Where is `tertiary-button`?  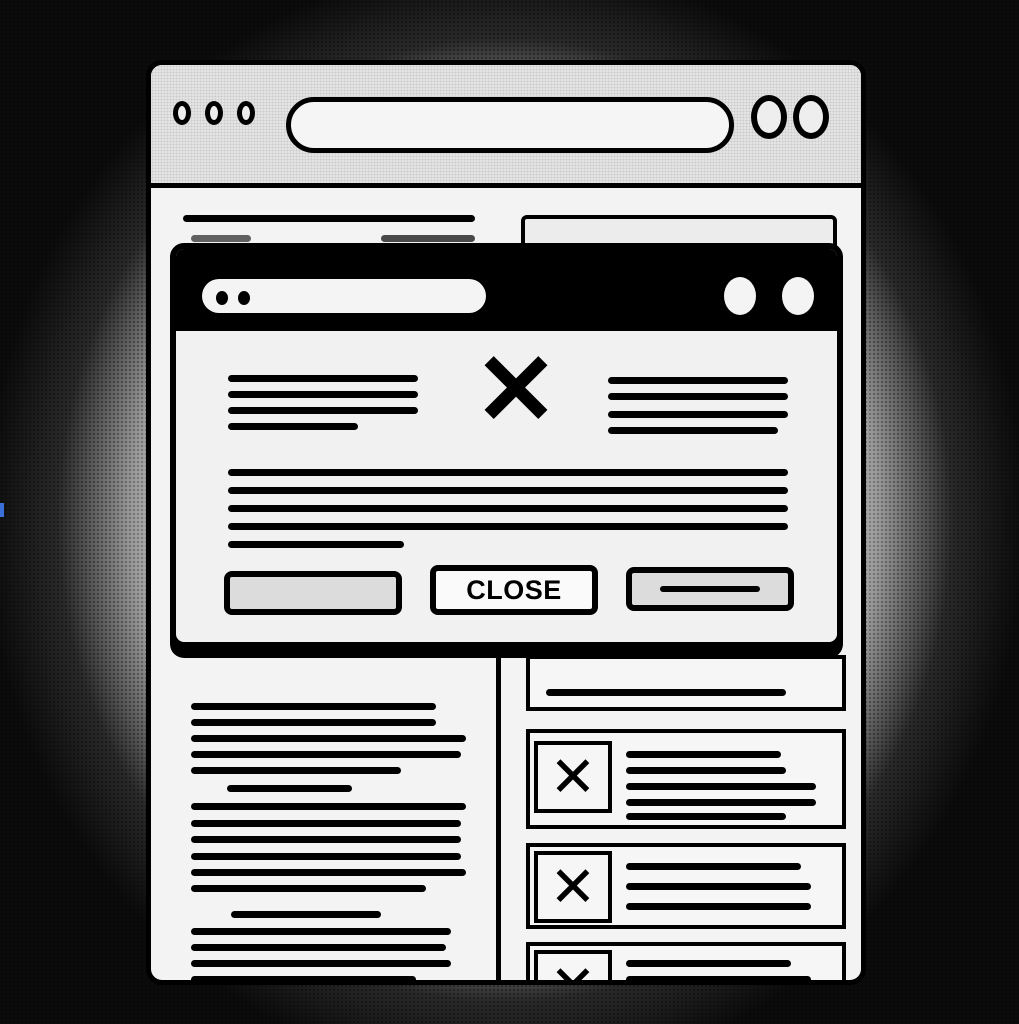 tertiary-button is located at coordinates (710, 589).